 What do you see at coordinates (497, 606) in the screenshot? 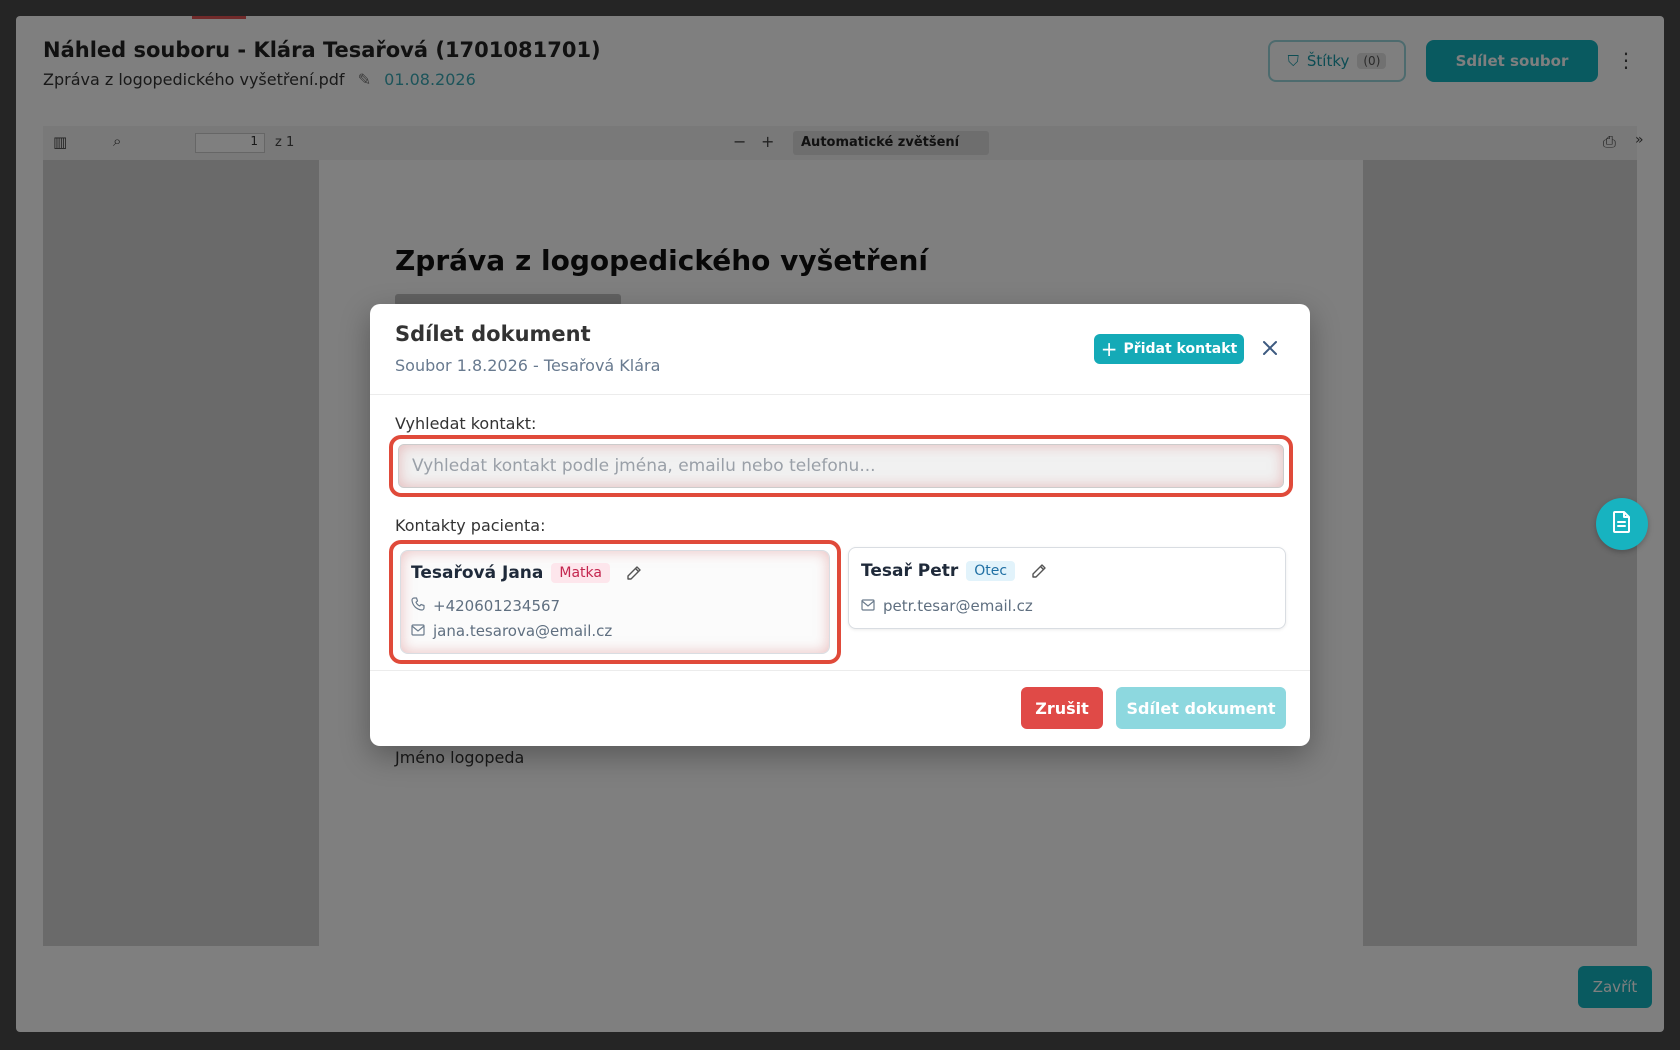
I see `contact-phone: +420601234567` at bounding box center [497, 606].